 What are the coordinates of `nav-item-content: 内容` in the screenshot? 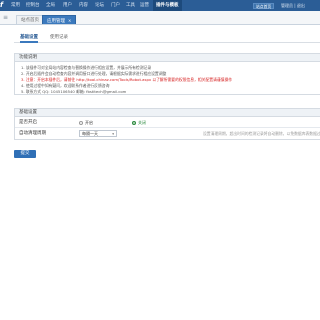 It's located at (83, 5).